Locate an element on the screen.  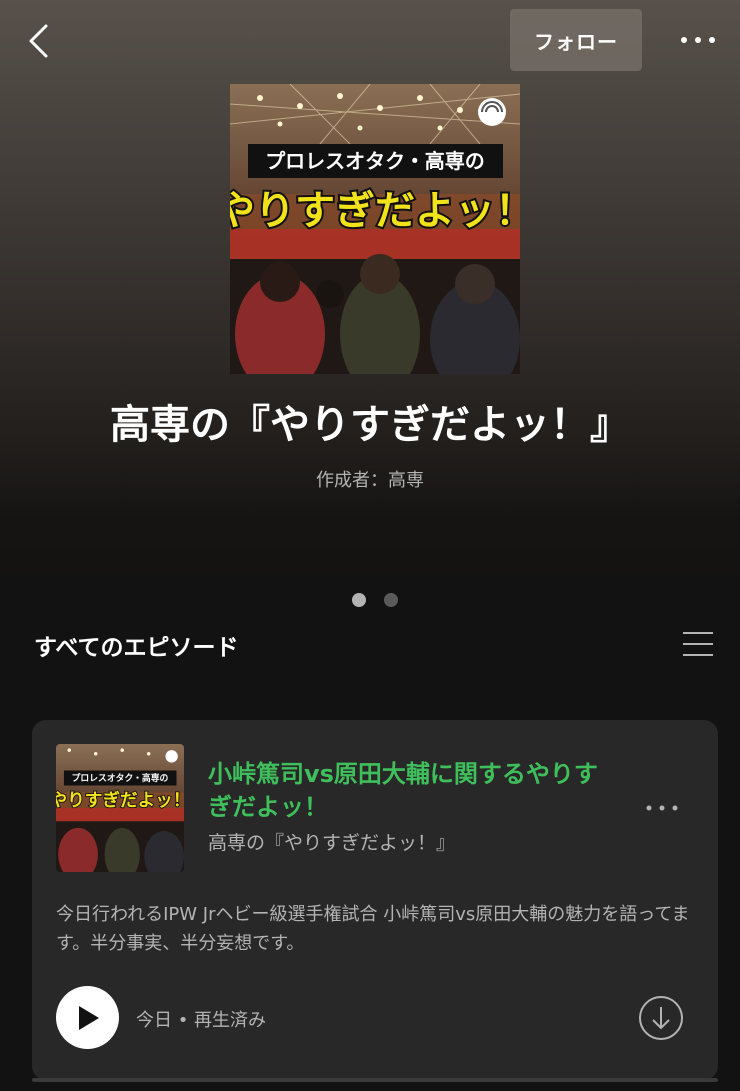
section-title: すべてのエピソード is located at coordinates (136, 648).